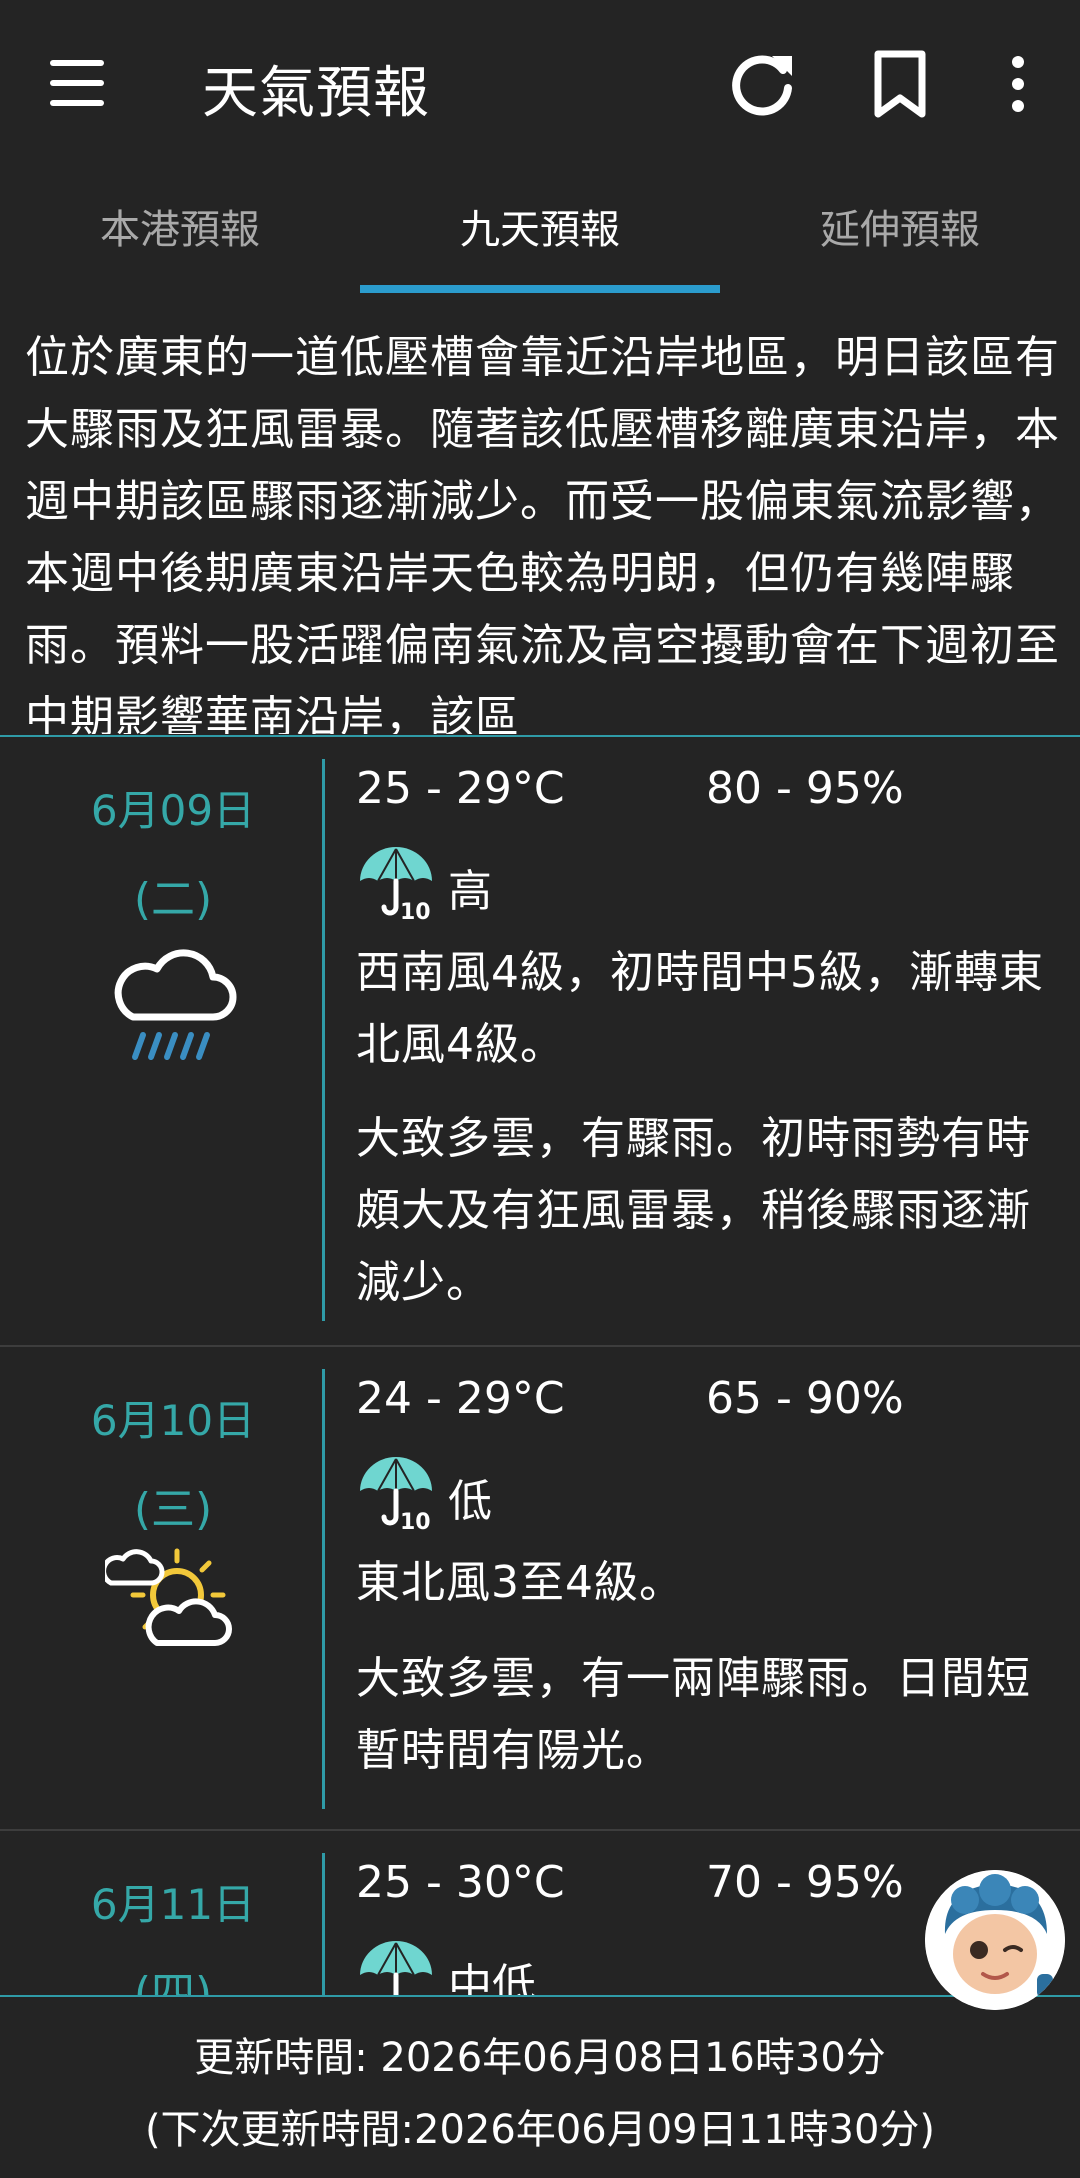  What do you see at coordinates (900, 237) in the screenshot?
I see `tab-extended-outlook: 延伸預報` at bounding box center [900, 237].